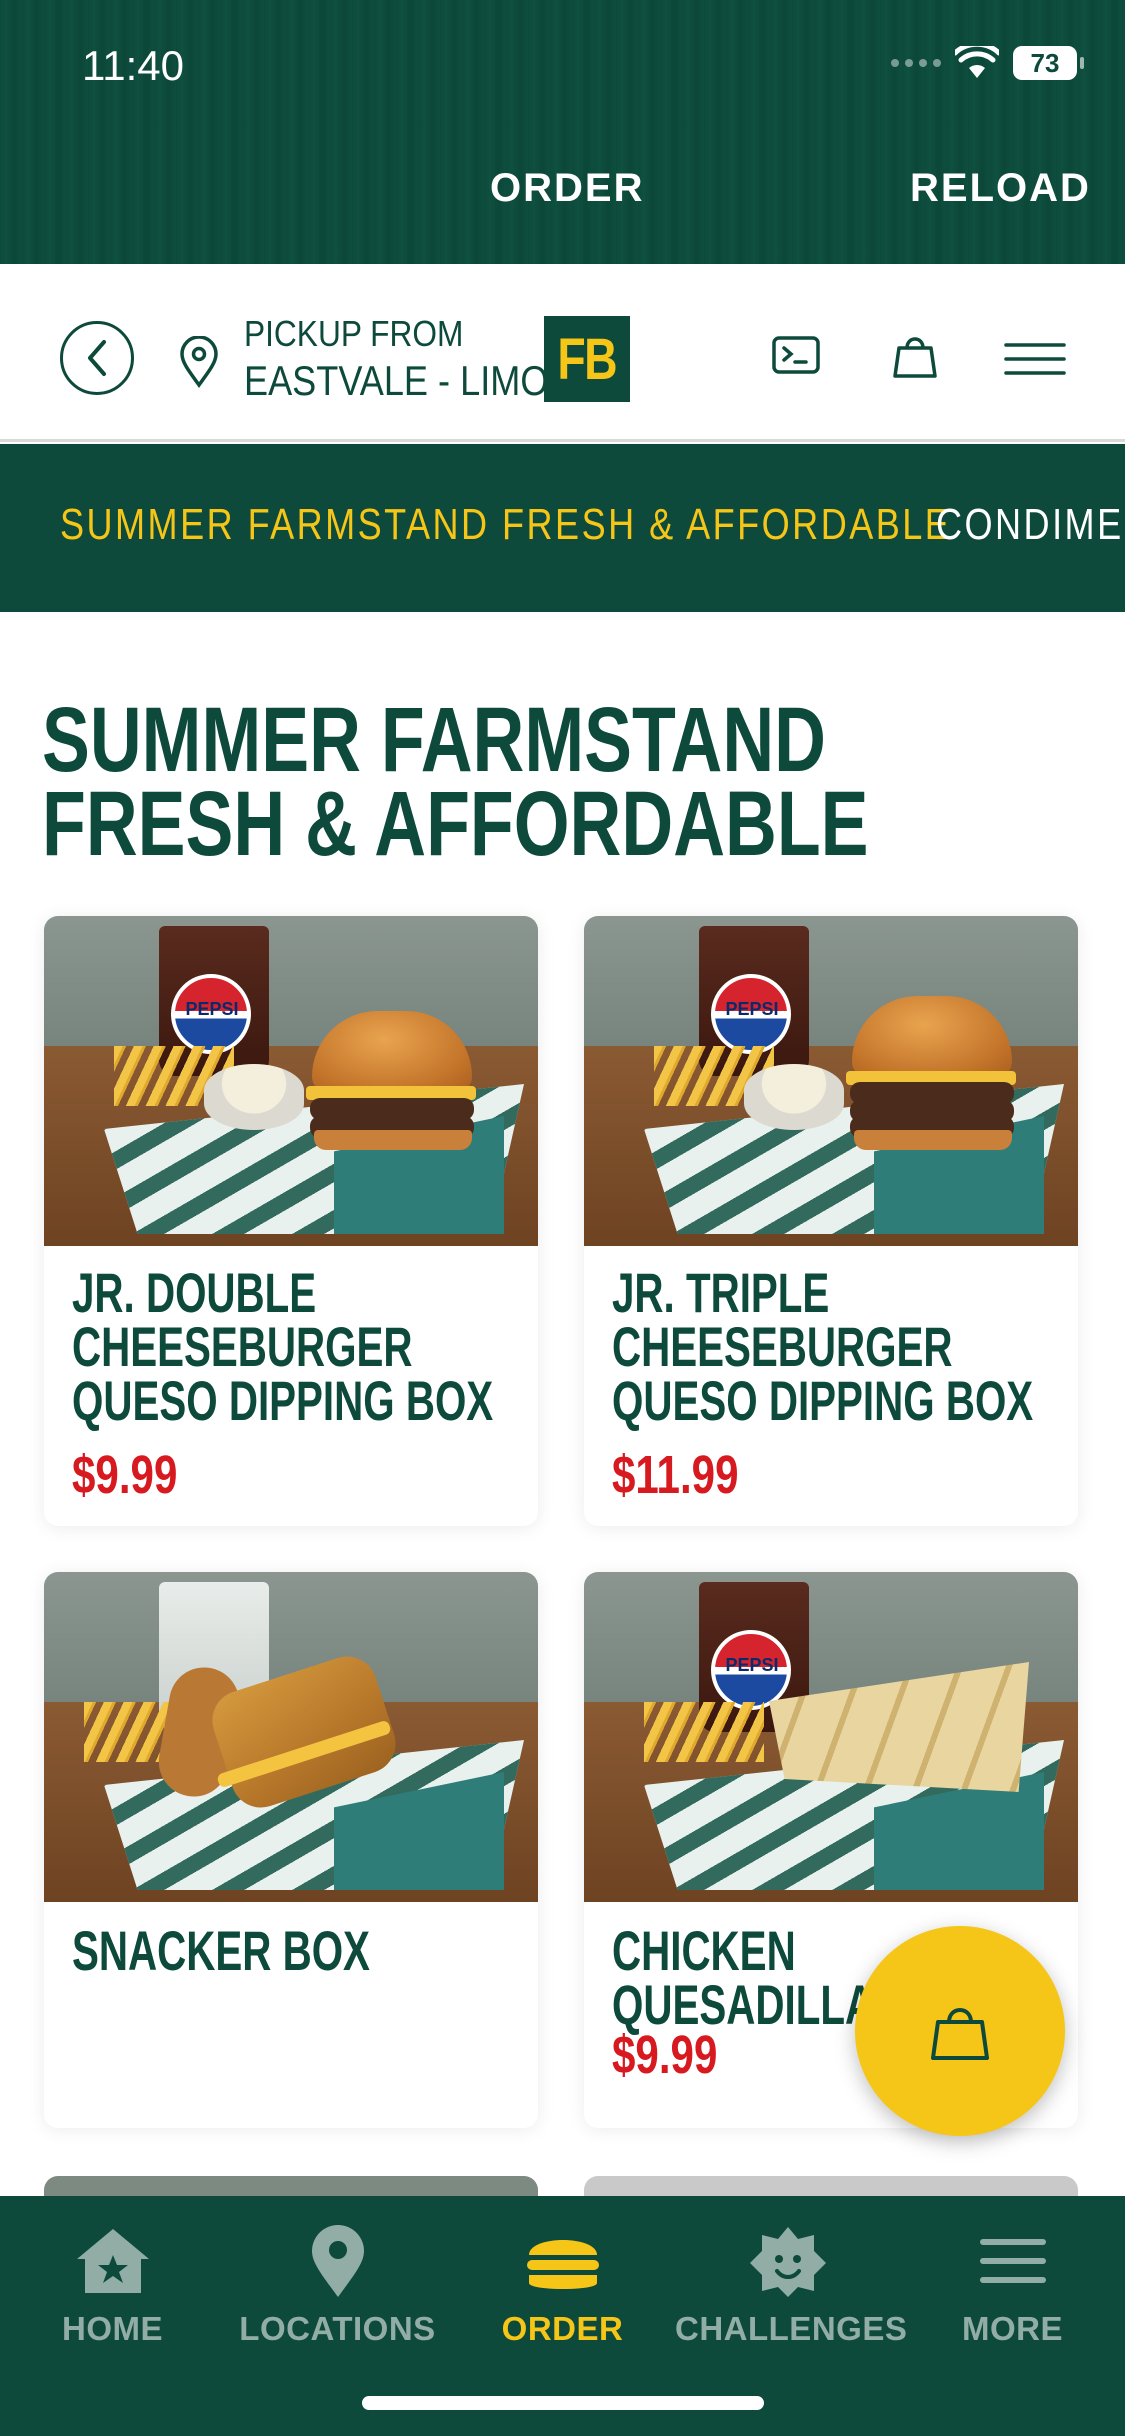 The image size is (1125, 2436). What do you see at coordinates (291, 1737) in the screenshot?
I see `product-image` at bounding box center [291, 1737].